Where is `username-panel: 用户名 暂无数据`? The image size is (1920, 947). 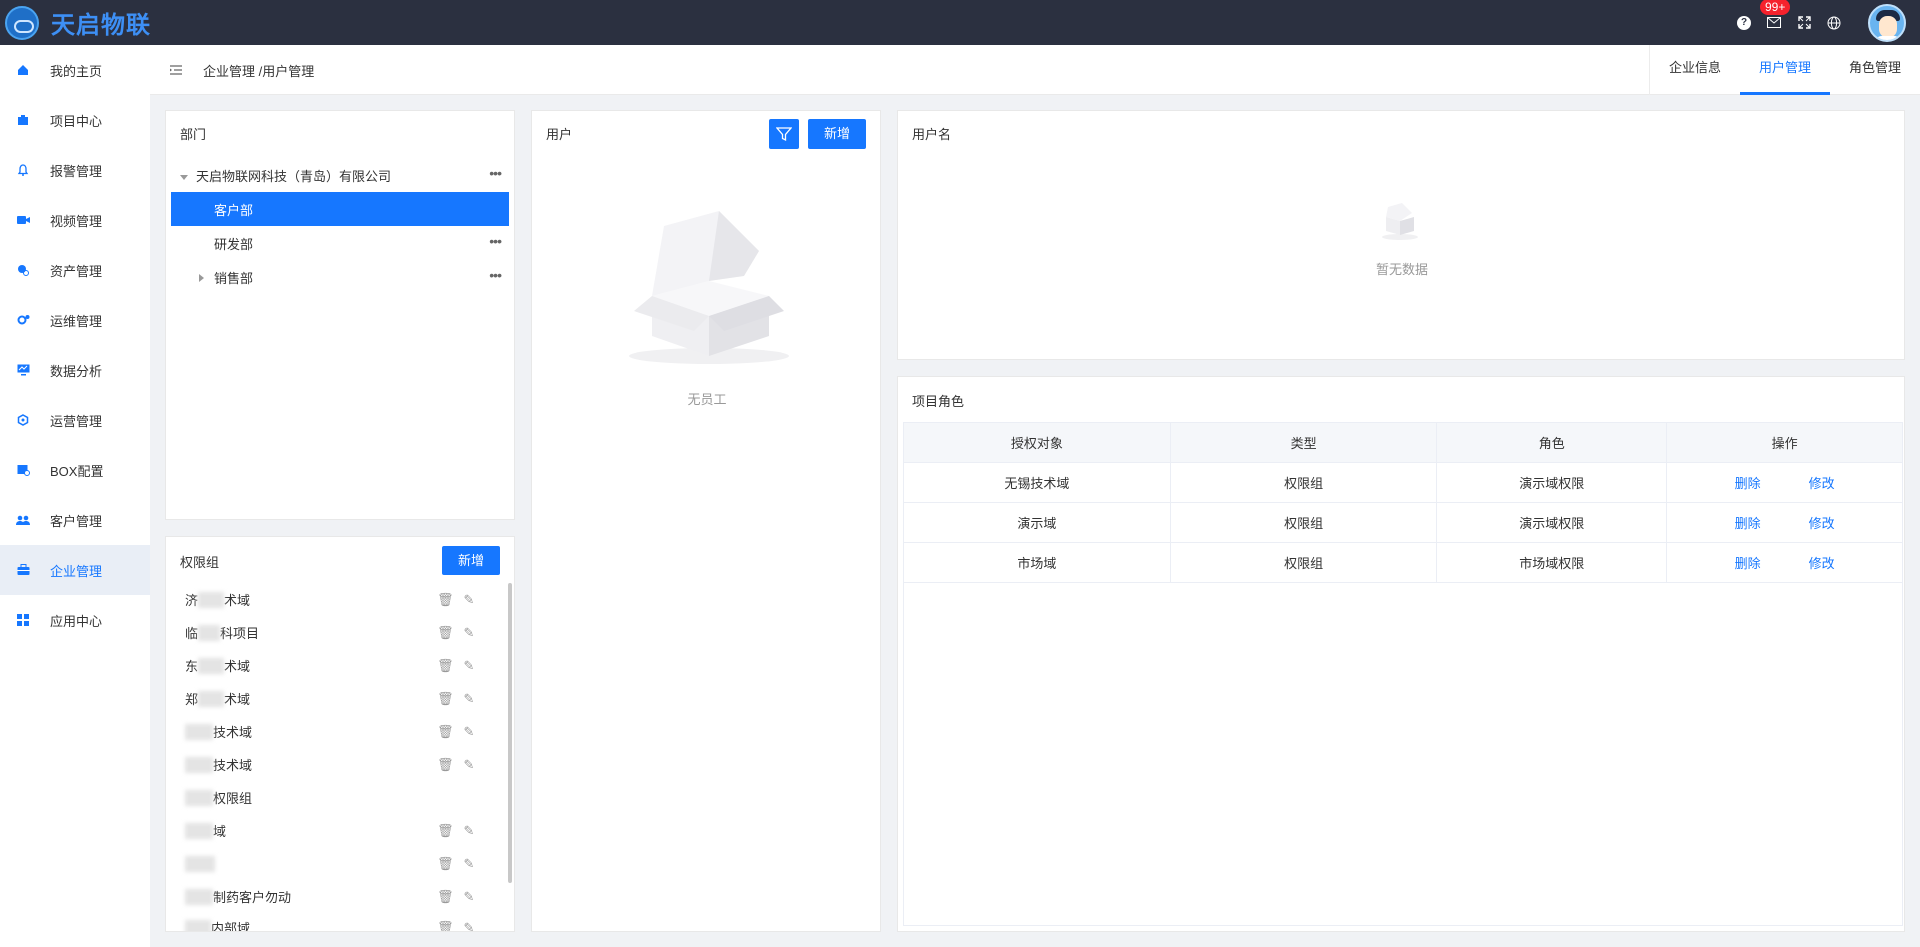 username-panel: 用户名 暂无数据 is located at coordinates (1401, 235).